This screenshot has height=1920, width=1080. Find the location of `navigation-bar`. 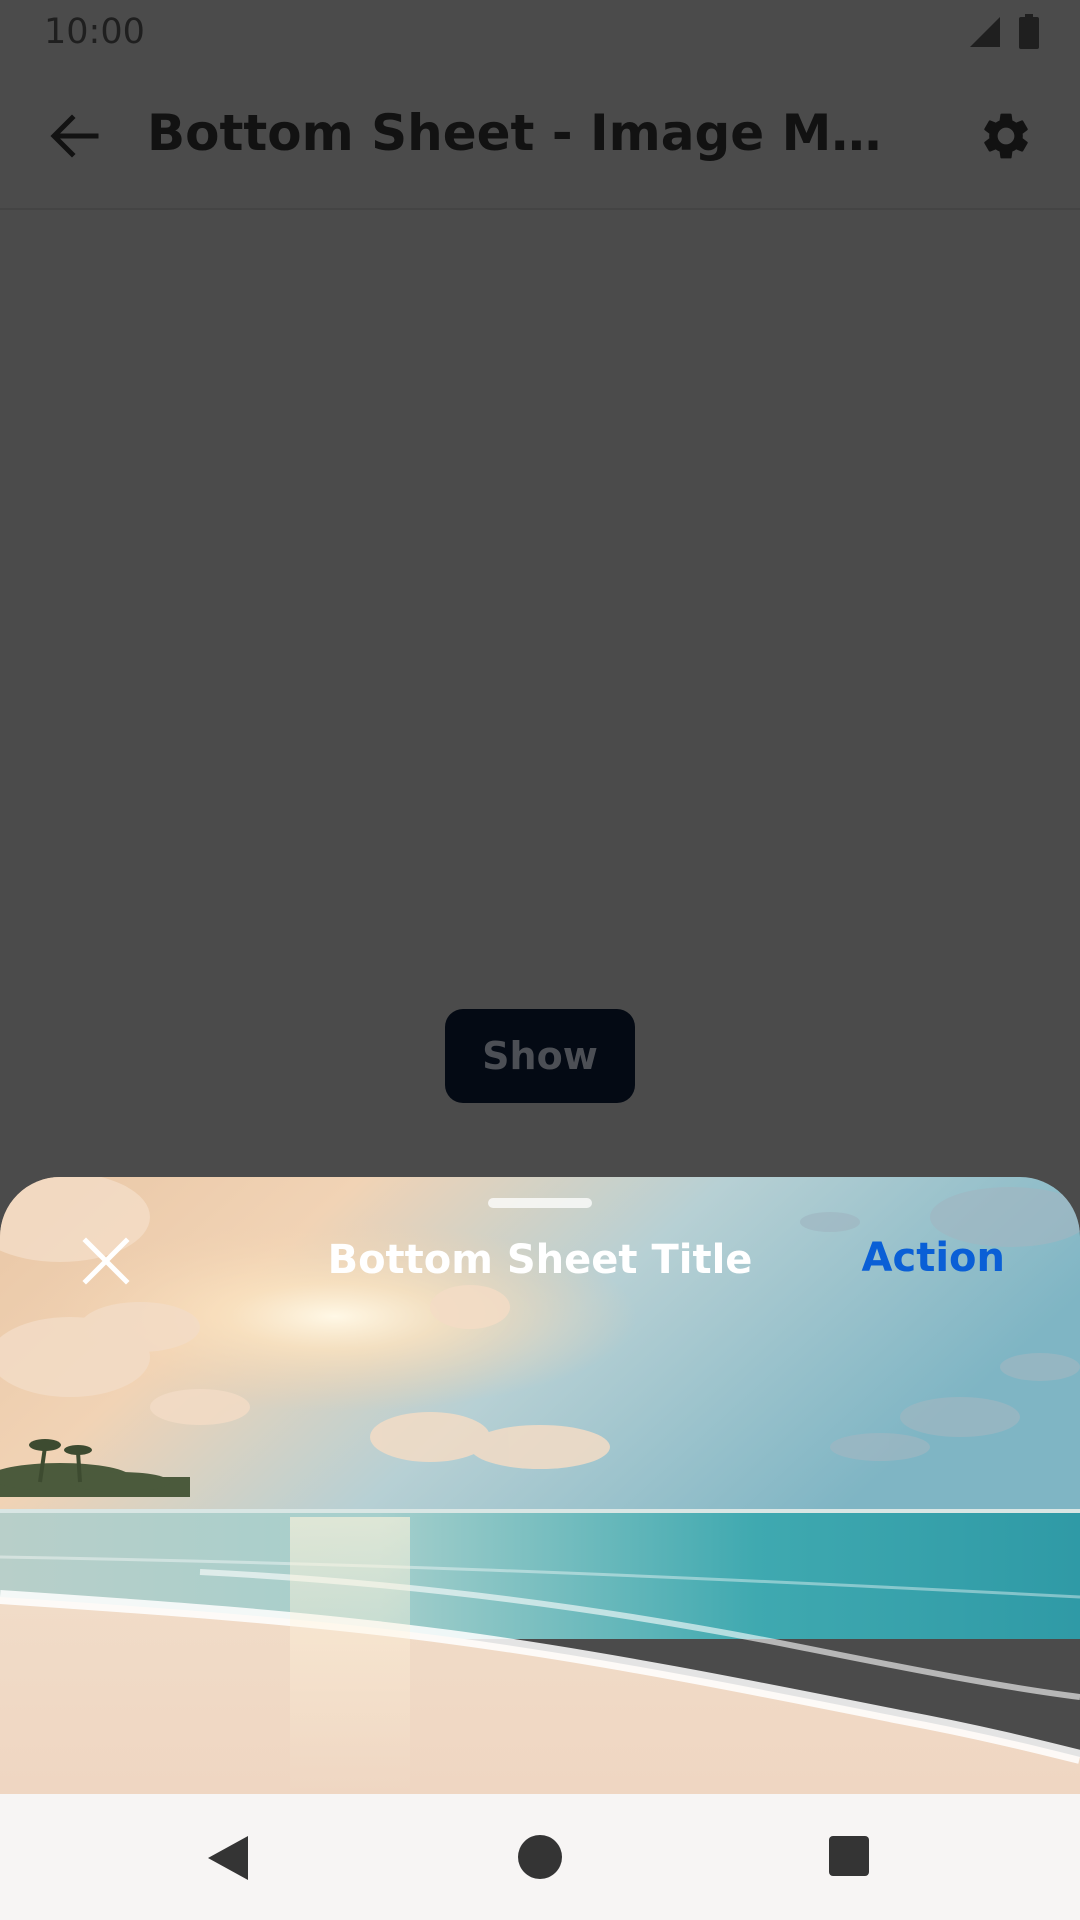

navigation-bar is located at coordinates (540, 1857).